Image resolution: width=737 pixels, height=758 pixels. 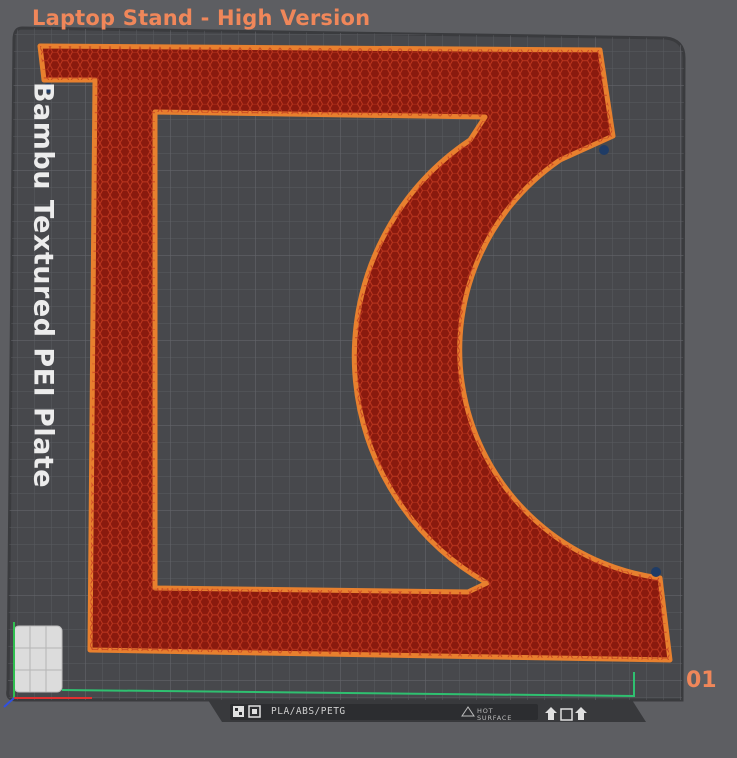 What do you see at coordinates (201, 18) in the screenshot?
I see `page-title: Laptop Stand - High Version` at bounding box center [201, 18].